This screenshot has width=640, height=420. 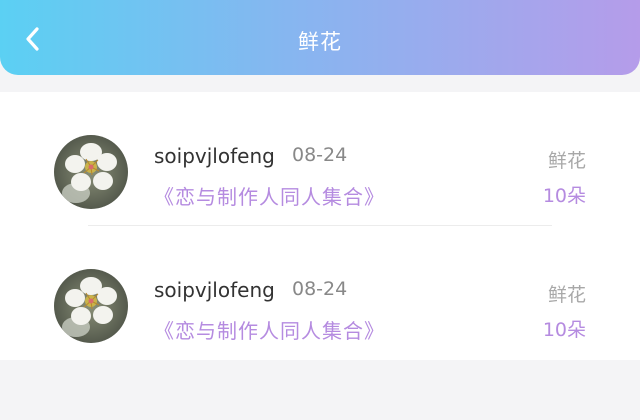 I want to click on page-title: 鲜花, so click(x=320, y=42).